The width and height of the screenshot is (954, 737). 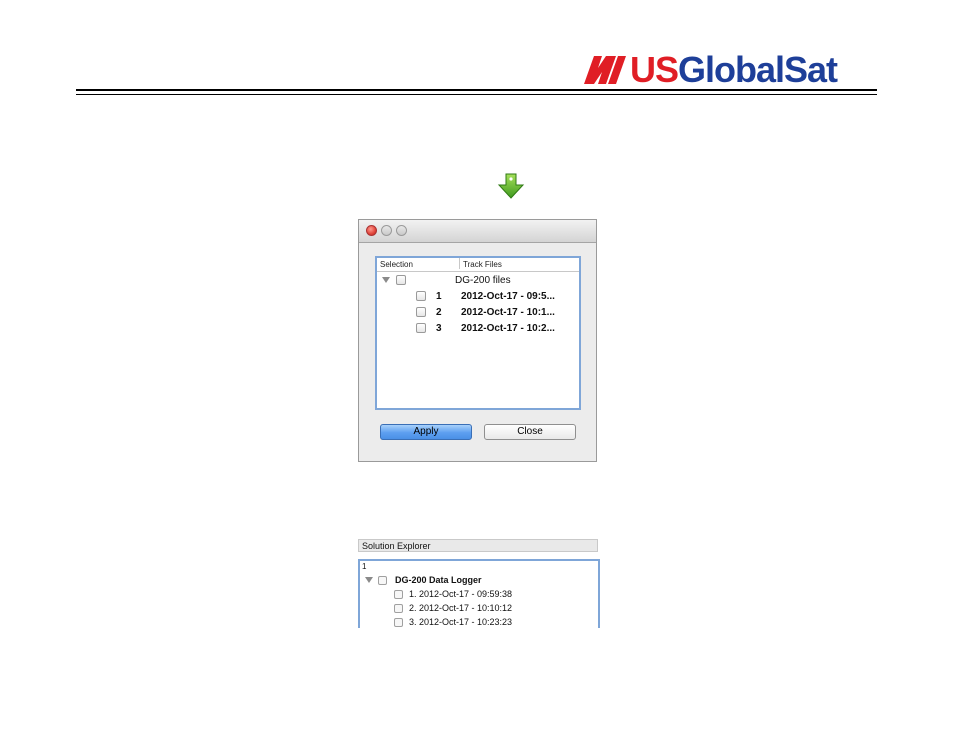 I want to click on logger-root-label: DG-200 Data Logger, so click(x=438, y=580).